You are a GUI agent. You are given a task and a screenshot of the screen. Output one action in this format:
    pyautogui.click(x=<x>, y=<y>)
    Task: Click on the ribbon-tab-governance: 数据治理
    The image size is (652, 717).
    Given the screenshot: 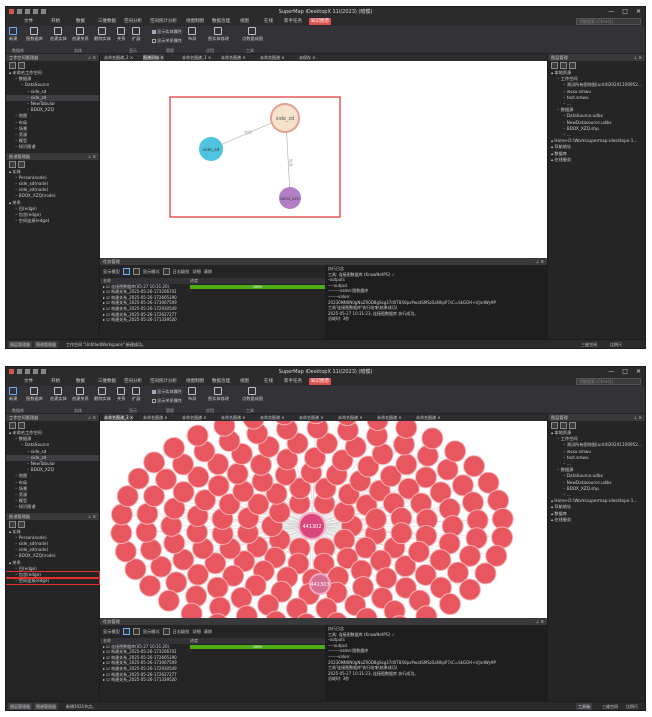 What is the action you would take?
    pyautogui.click(x=221, y=381)
    